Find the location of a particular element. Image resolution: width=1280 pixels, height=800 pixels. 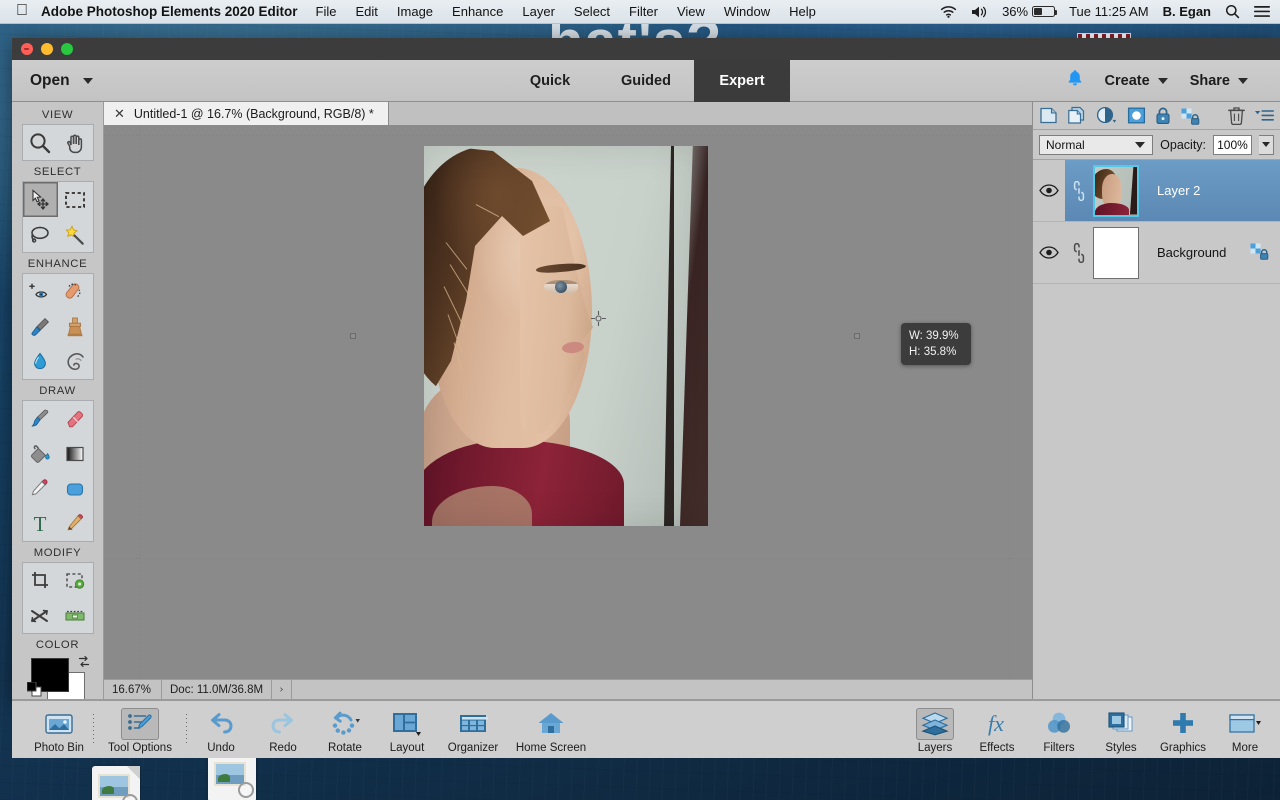

smart-brush-tool-icon is located at coordinates (40, 326).